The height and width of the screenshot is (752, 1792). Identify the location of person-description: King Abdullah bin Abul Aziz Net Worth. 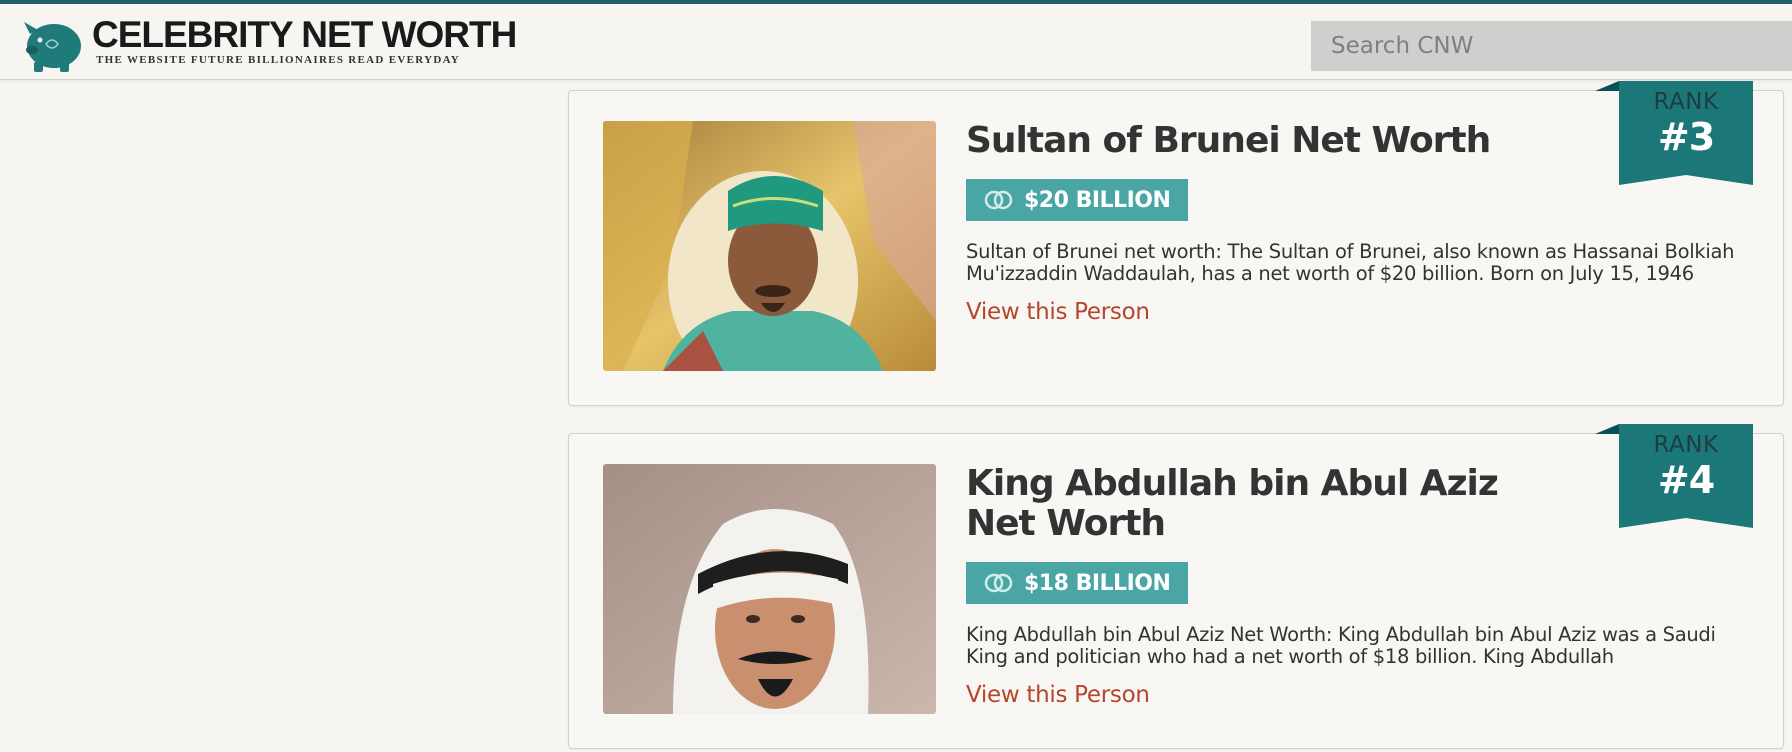
(1341, 645).